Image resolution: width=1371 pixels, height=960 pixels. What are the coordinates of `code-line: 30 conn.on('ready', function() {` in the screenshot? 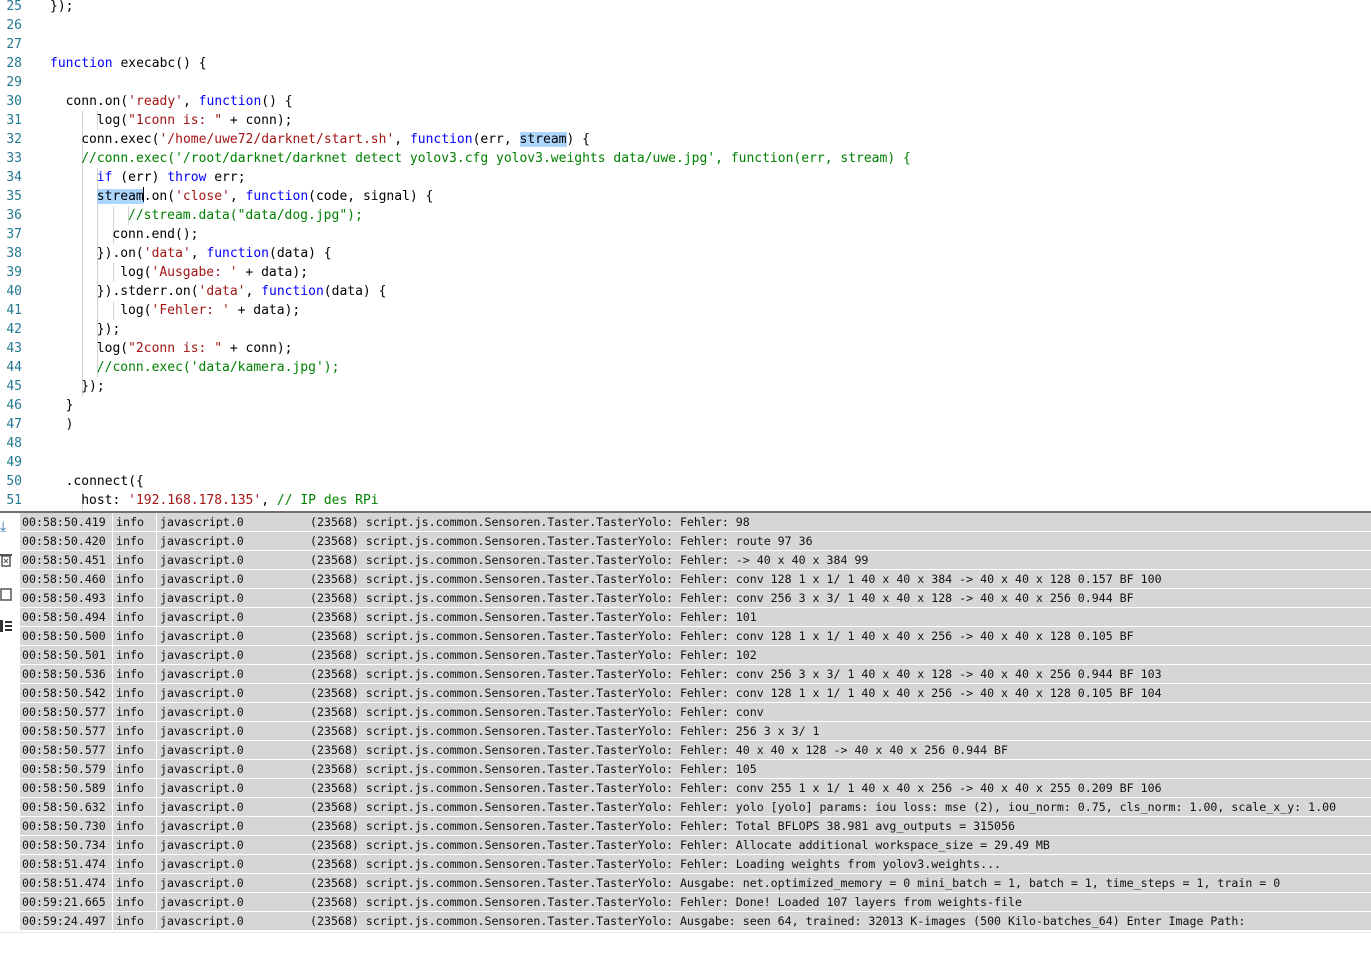 It's located at (685, 101).